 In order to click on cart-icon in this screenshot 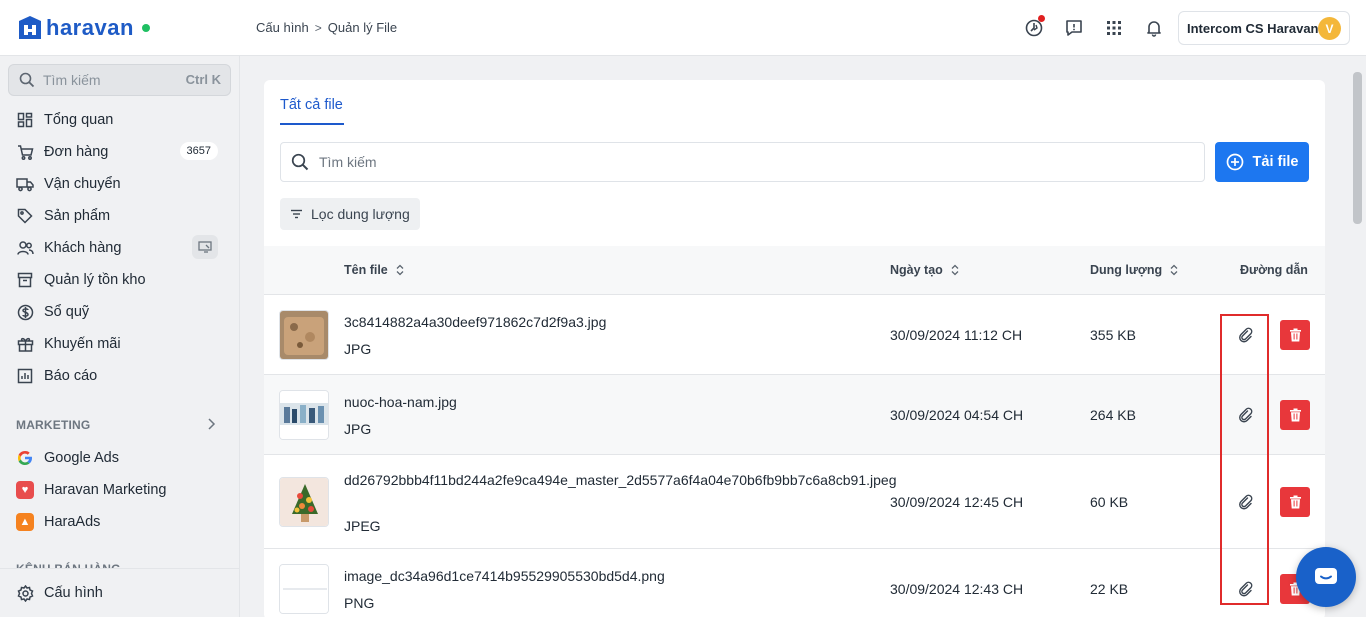, I will do `click(25, 152)`.